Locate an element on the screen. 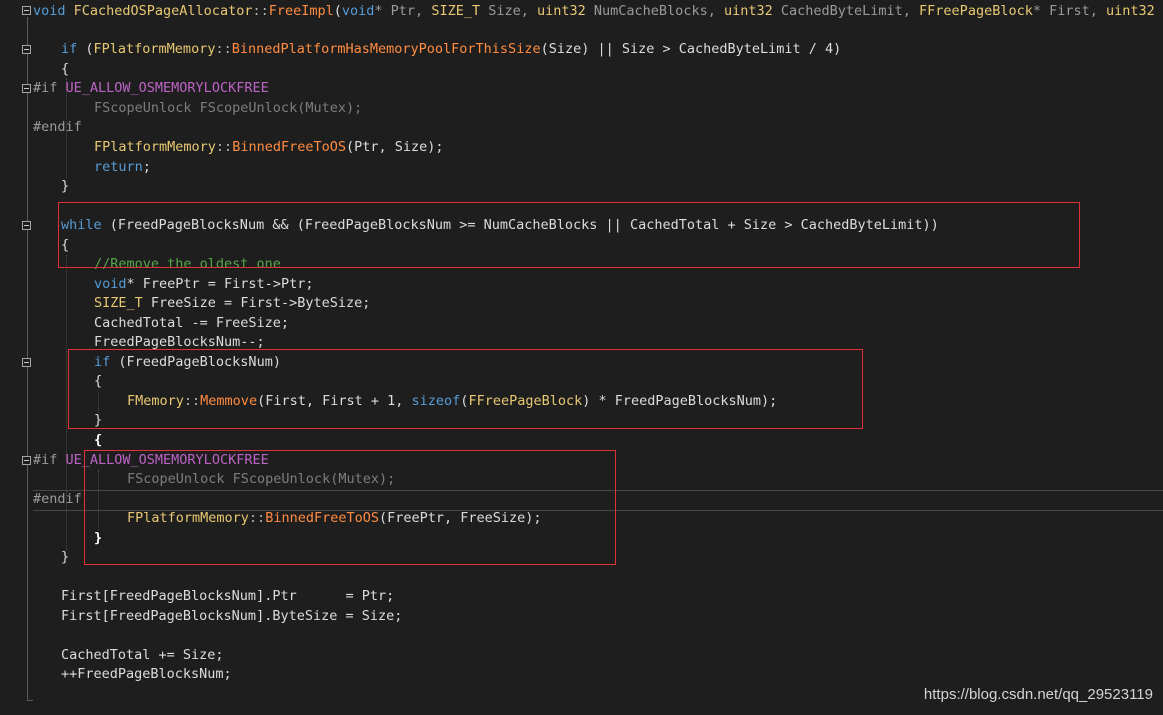 This screenshot has width=1163, height=715. watermark: https://blog.csdn.net/qq_29523119 is located at coordinates (1038, 694).